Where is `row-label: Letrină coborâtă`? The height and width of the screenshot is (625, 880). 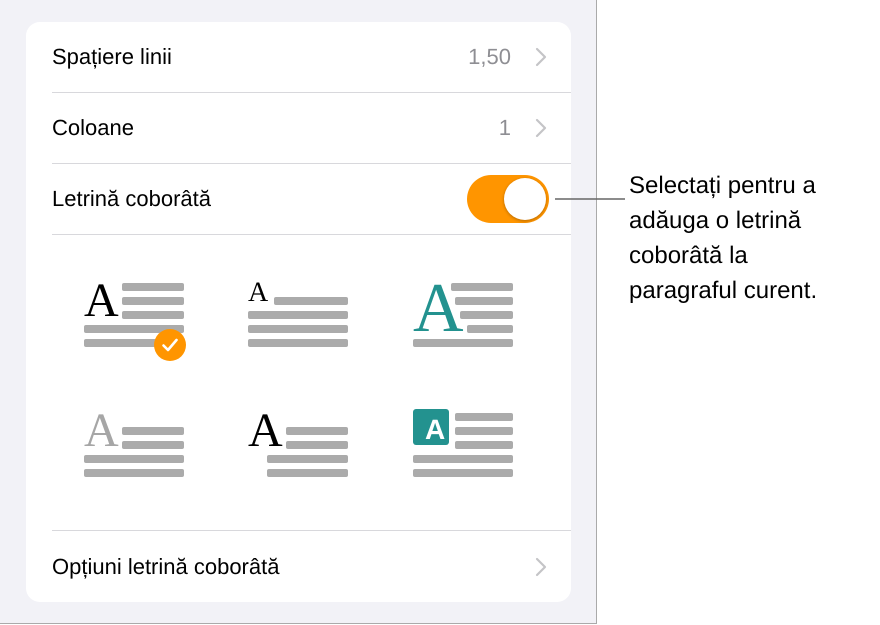
row-label: Letrină coborâtă is located at coordinates (132, 199).